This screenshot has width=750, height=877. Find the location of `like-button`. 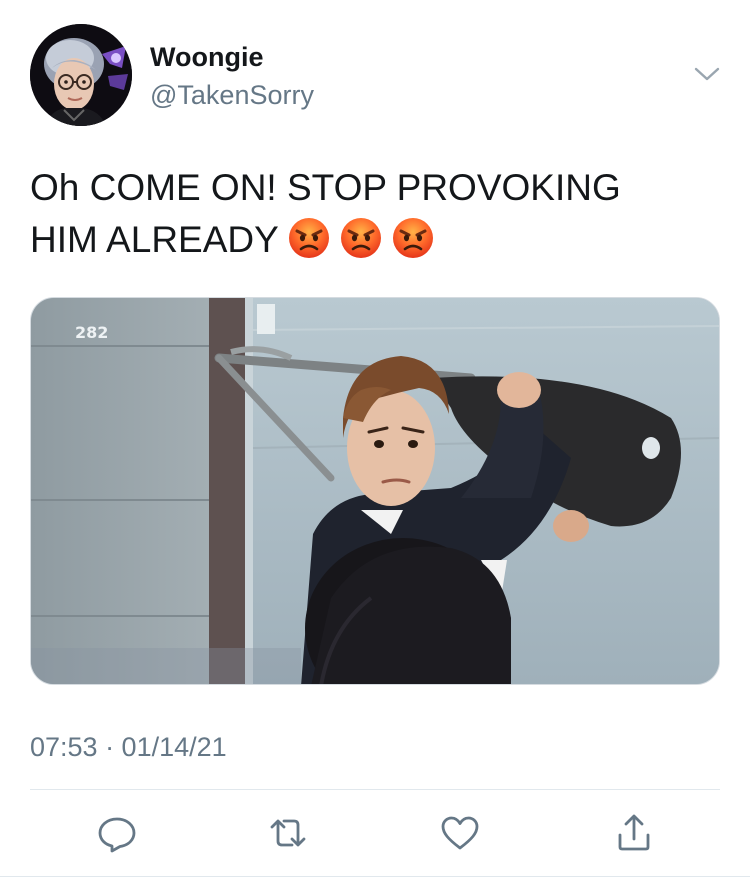

like-button is located at coordinates (460, 833).